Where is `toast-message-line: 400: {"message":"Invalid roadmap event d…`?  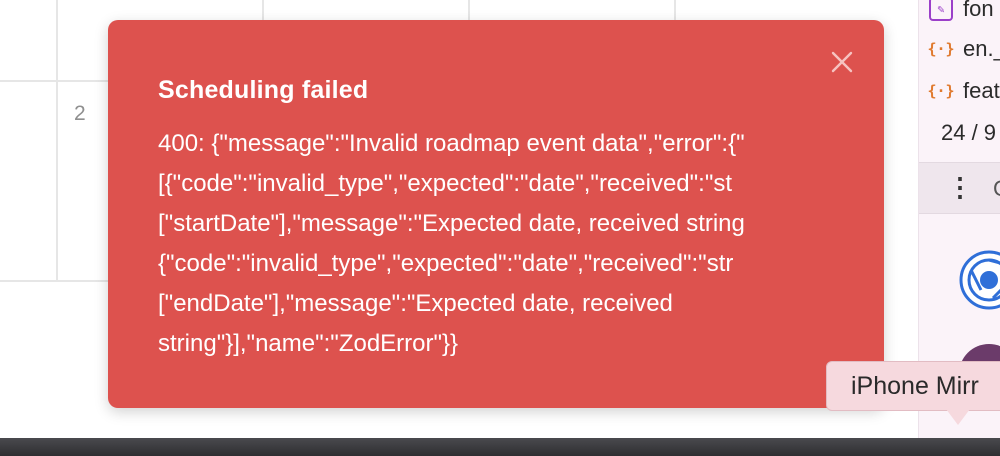 toast-message-line: 400: {"message":"Invalid roadmap event d… is located at coordinates (451, 143).